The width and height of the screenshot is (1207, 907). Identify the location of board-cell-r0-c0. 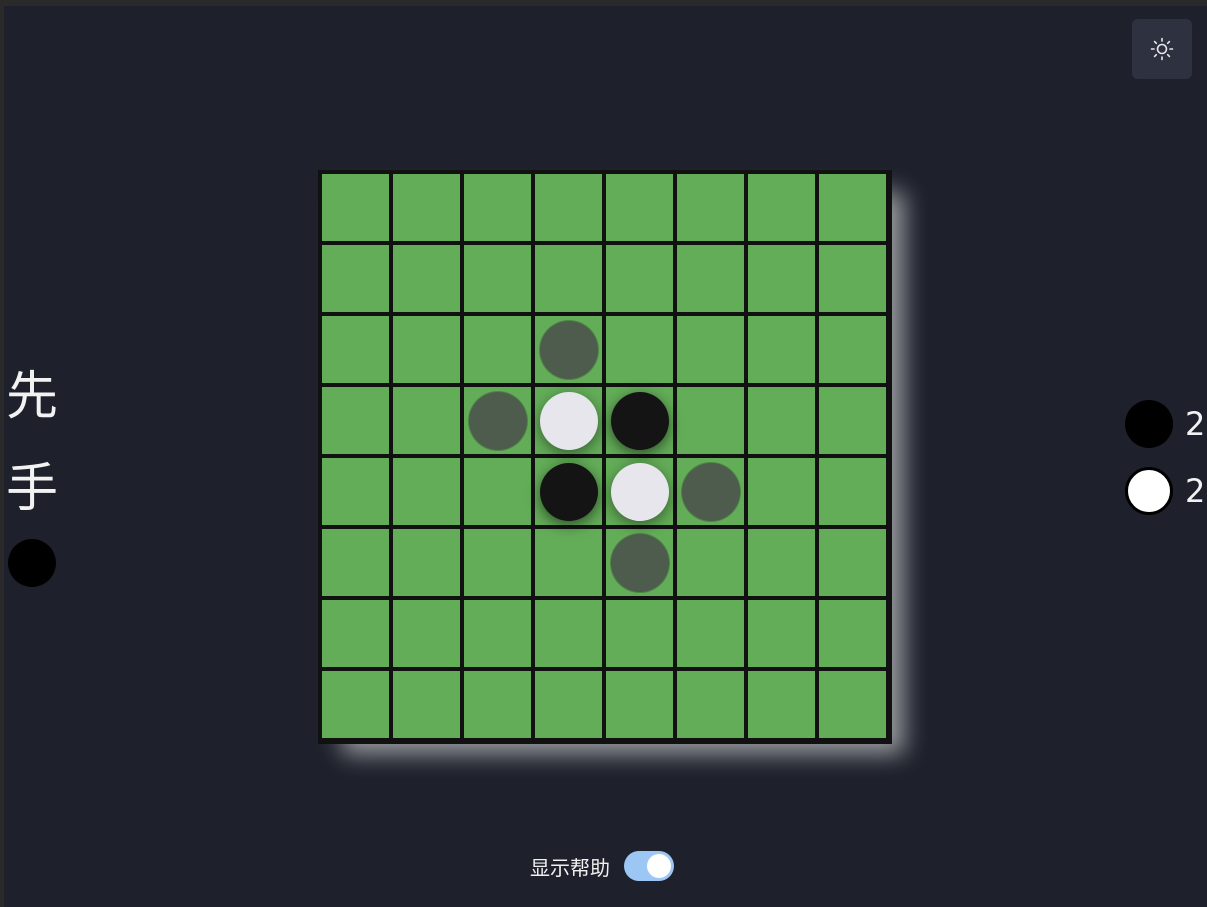
(355, 207).